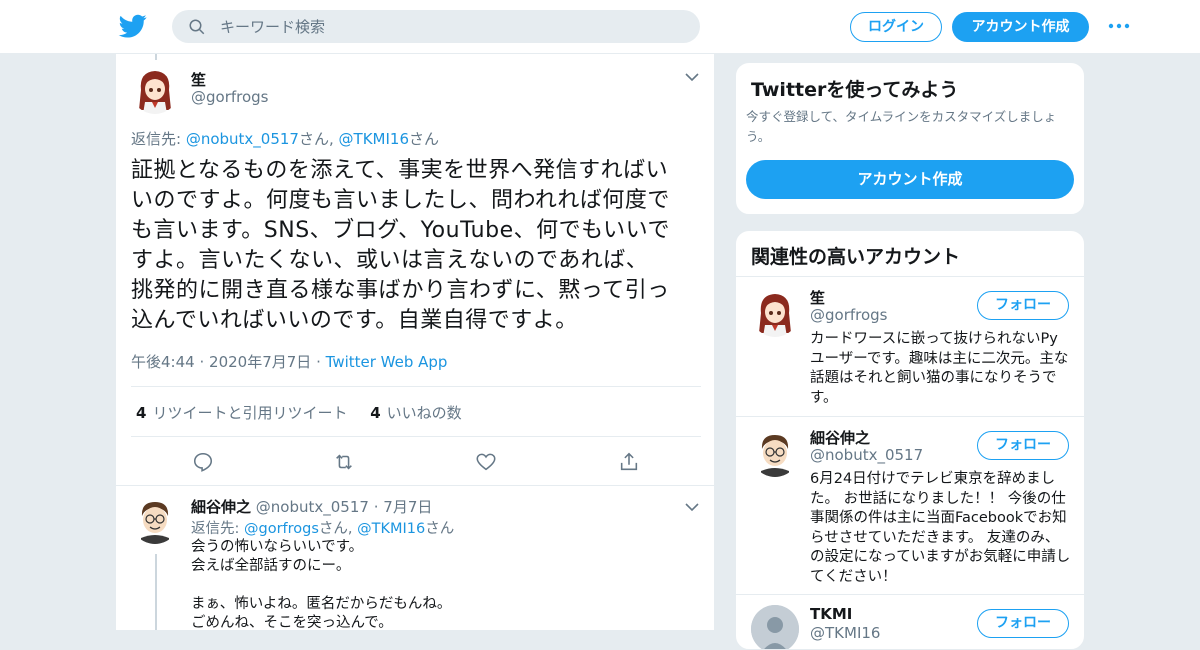  I want to click on signup-card-title: Twitterを使ってみよう, so click(855, 90).